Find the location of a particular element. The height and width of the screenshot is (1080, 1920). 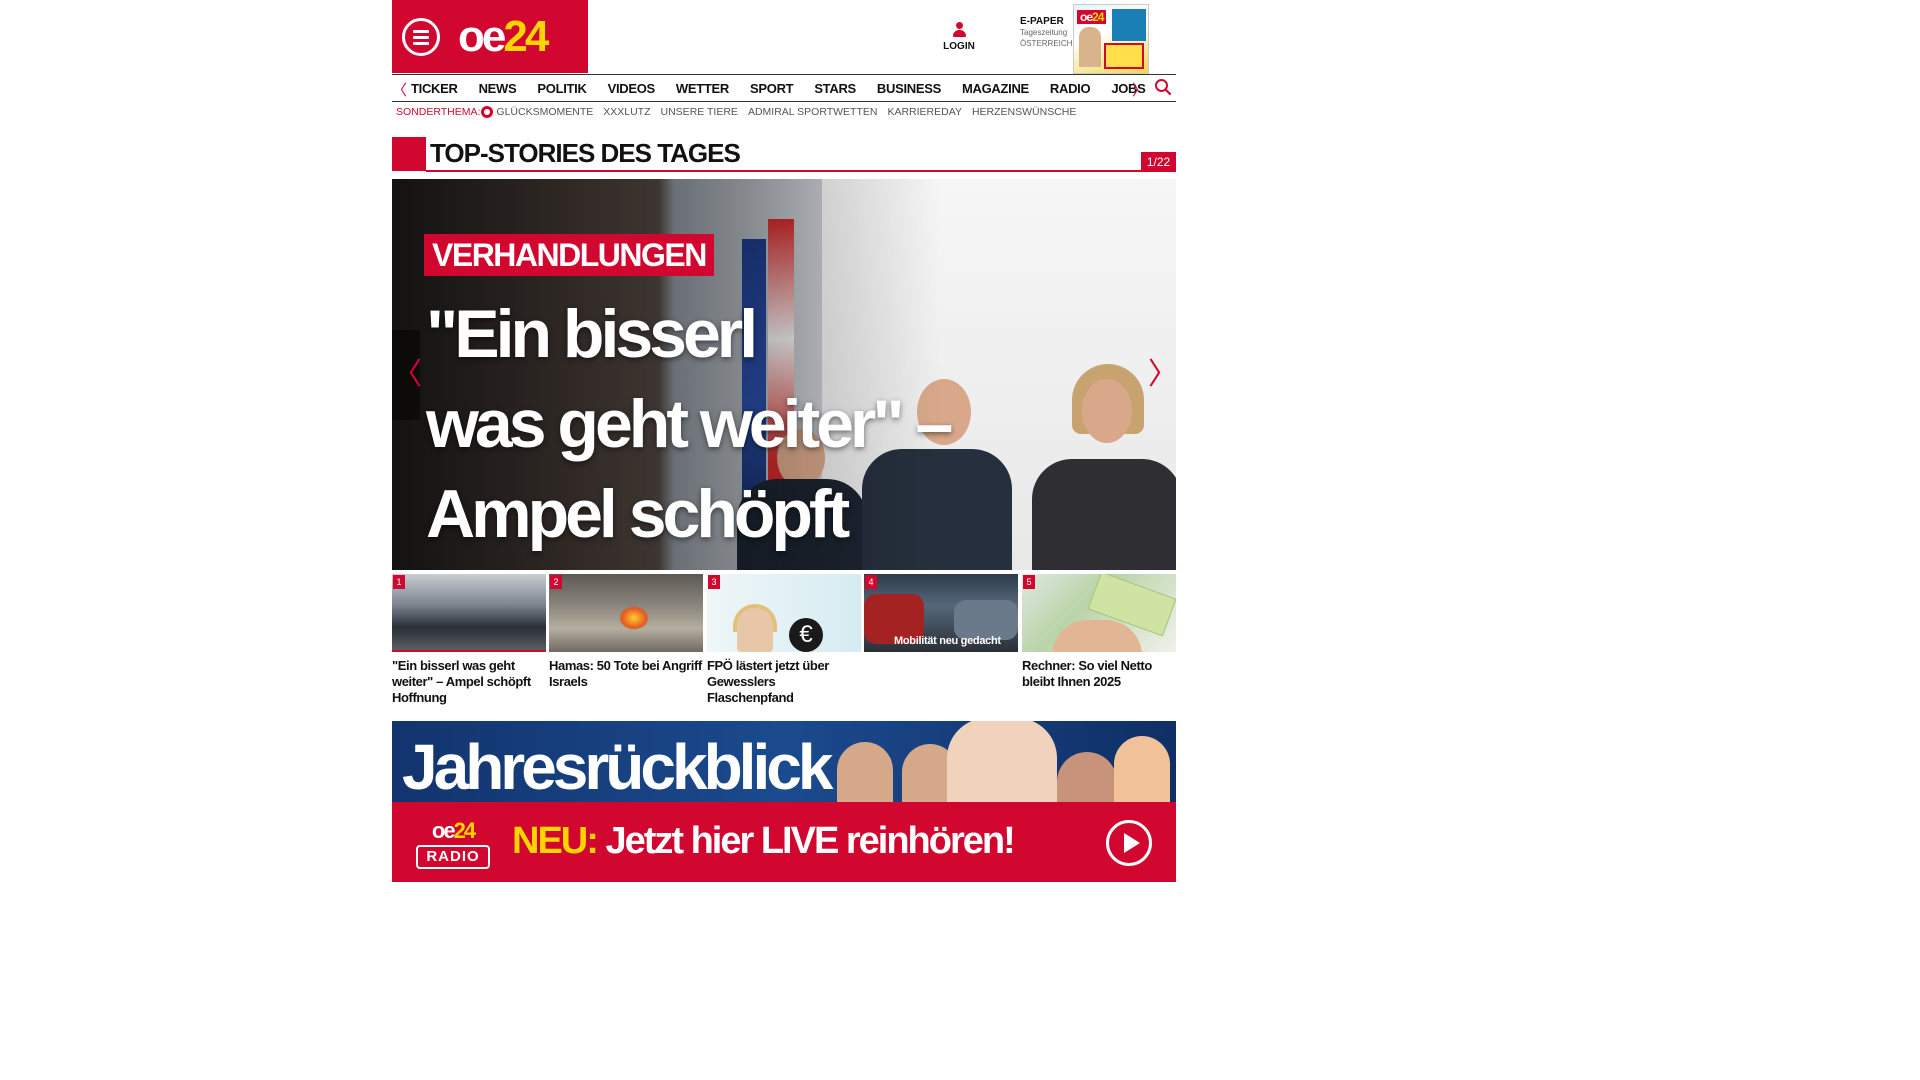

special-topic-link: ADMIRAL SPORTWETTEN is located at coordinates (813, 112).